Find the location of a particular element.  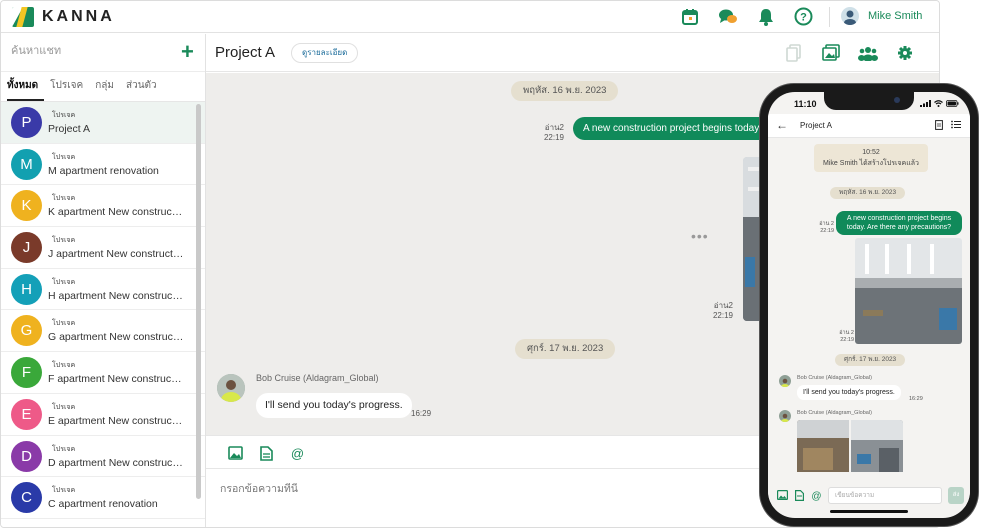

room-title: Project A is located at coordinates (245, 52).